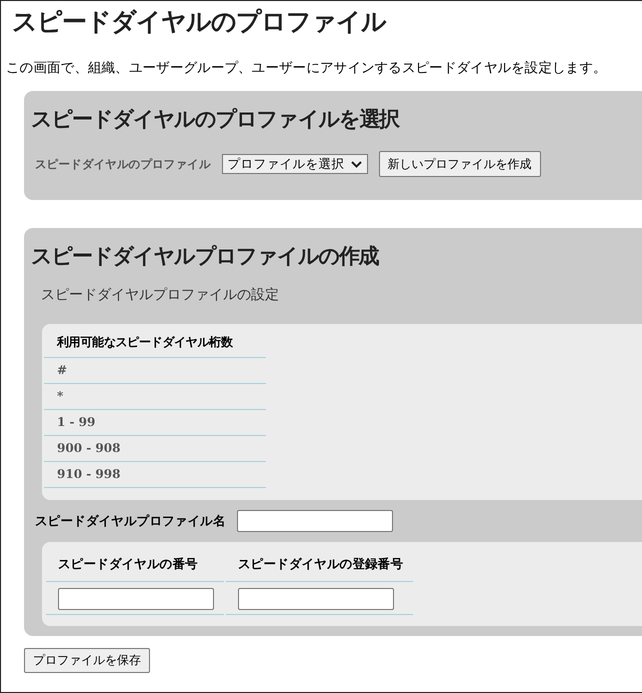 Image resolution: width=642 pixels, height=693 pixels. I want to click on create-profile-button: 新しいプロファイルを作成, so click(459, 164).